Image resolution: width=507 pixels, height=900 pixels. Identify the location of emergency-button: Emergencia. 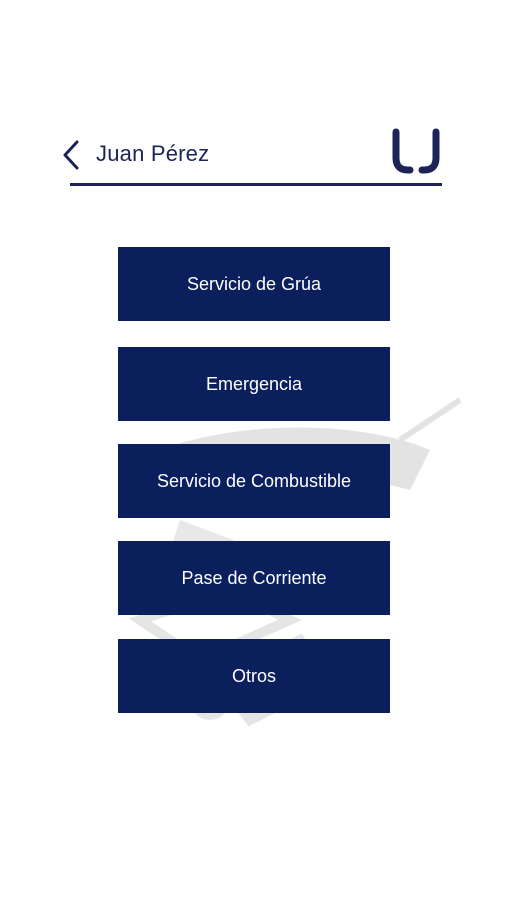
(254, 384).